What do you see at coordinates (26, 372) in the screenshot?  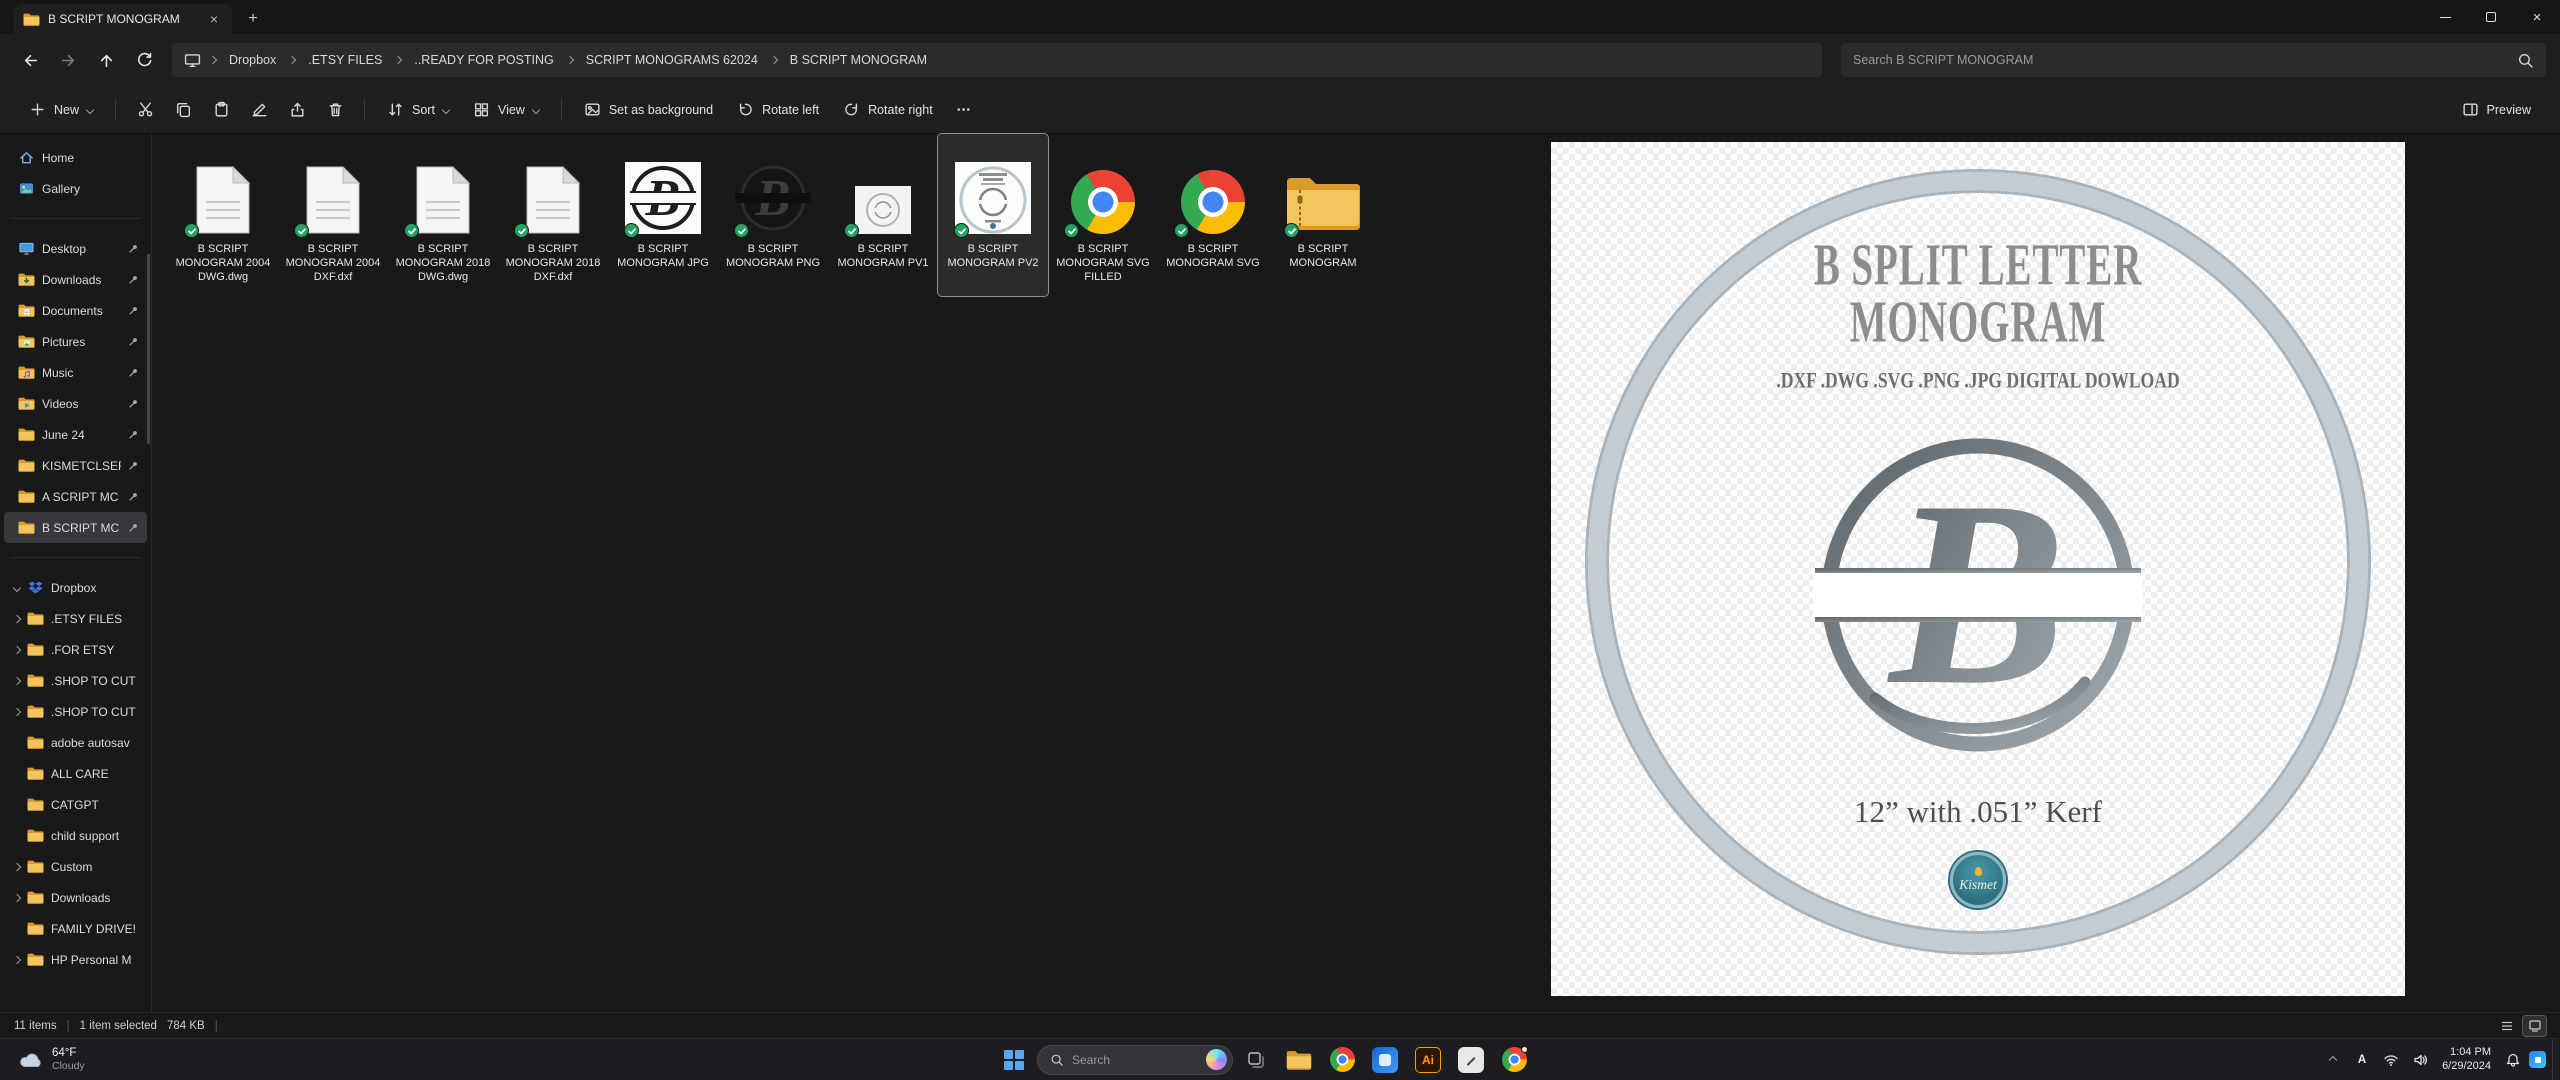 I see `music-folder-icon` at bounding box center [26, 372].